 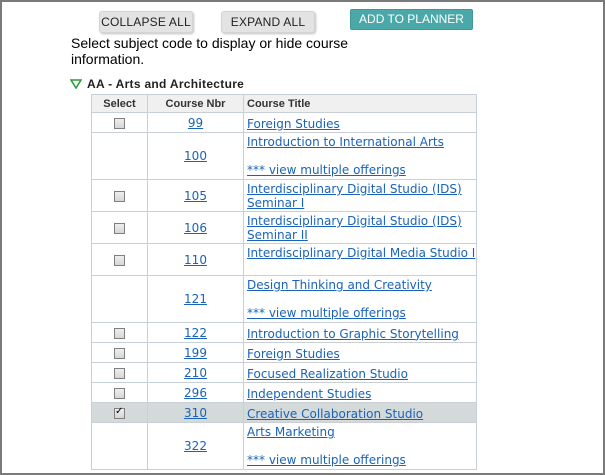 I want to click on course-nbr-link: 310, so click(x=195, y=413).